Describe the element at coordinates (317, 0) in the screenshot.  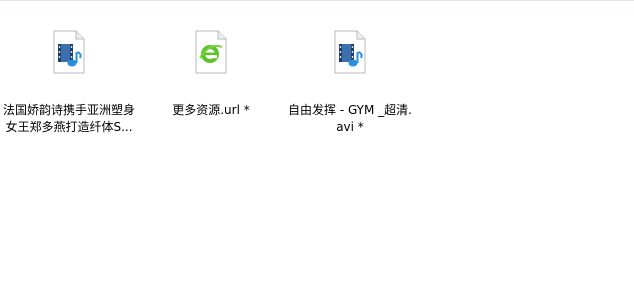
I see `top-border` at that location.